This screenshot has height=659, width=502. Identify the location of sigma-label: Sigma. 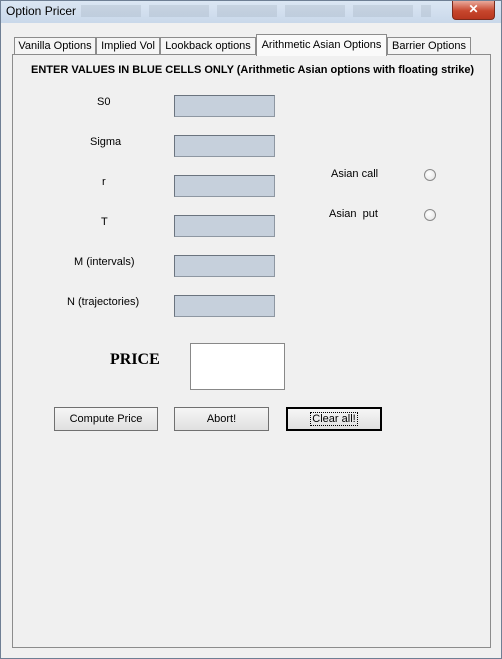
(106, 142).